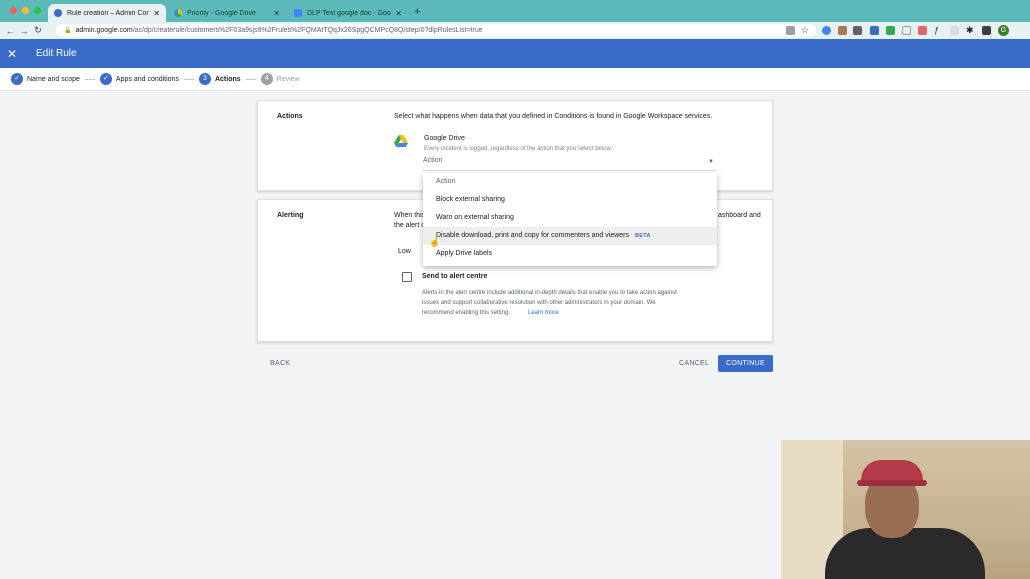  What do you see at coordinates (805, 30) in the screenshot?
I see `bookmark-star-icon: ☆` at bounding box center [805, 30].